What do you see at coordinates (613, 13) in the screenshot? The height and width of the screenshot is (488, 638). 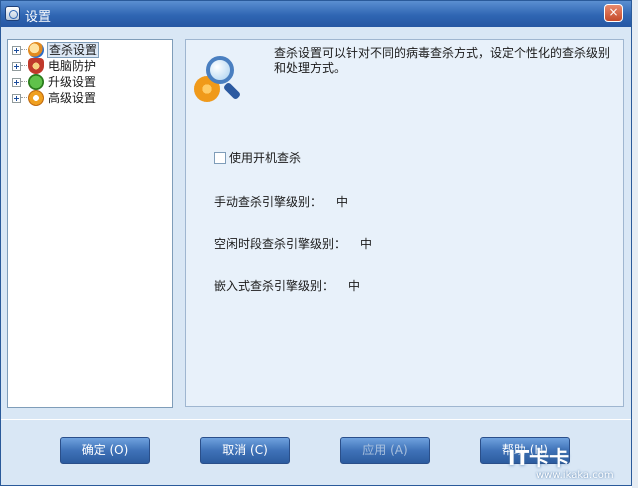 I see `close-button: ×` at bounding box center [613, 13].